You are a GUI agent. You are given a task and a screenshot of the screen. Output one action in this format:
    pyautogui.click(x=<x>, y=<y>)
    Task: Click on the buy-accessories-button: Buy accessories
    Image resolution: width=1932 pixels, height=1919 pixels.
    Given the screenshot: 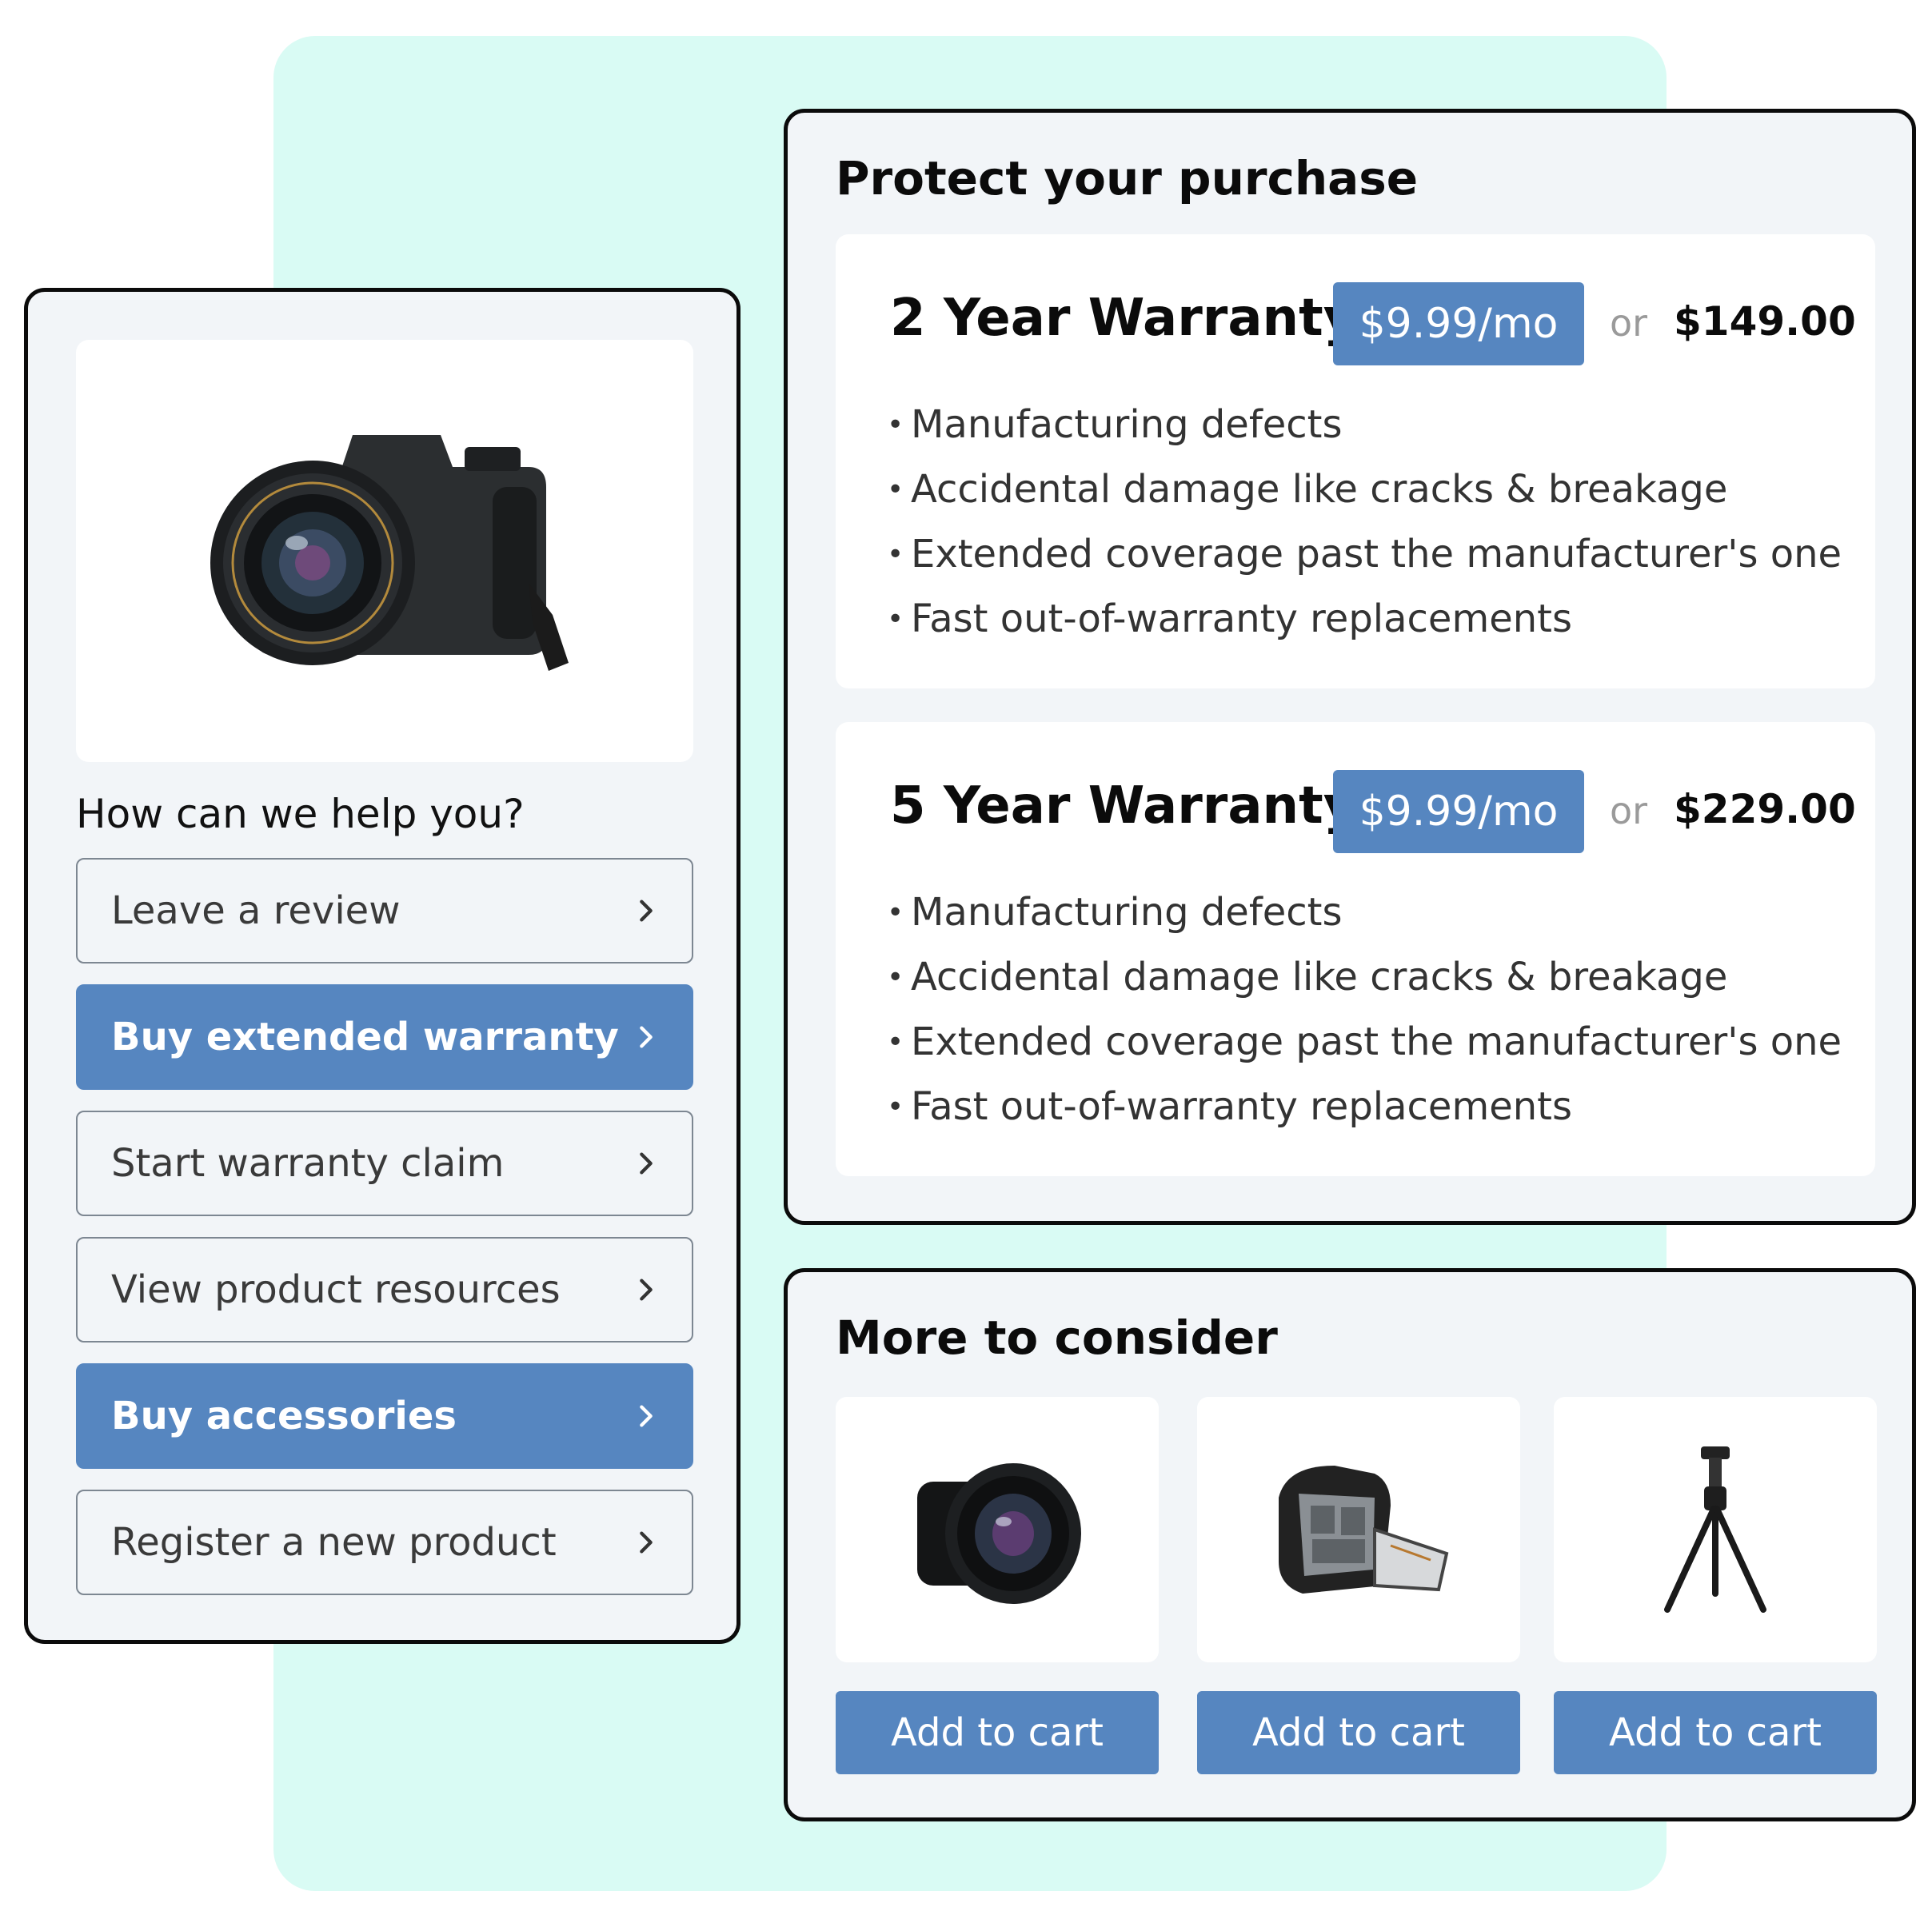 What is the action you would take?
    pyautogui.click(x=385, y=1416)
    